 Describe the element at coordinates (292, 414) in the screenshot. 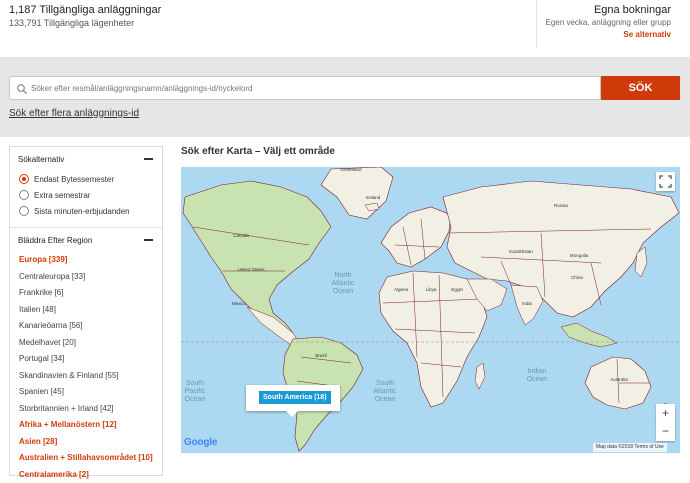

I see `popup-tail` at that location.